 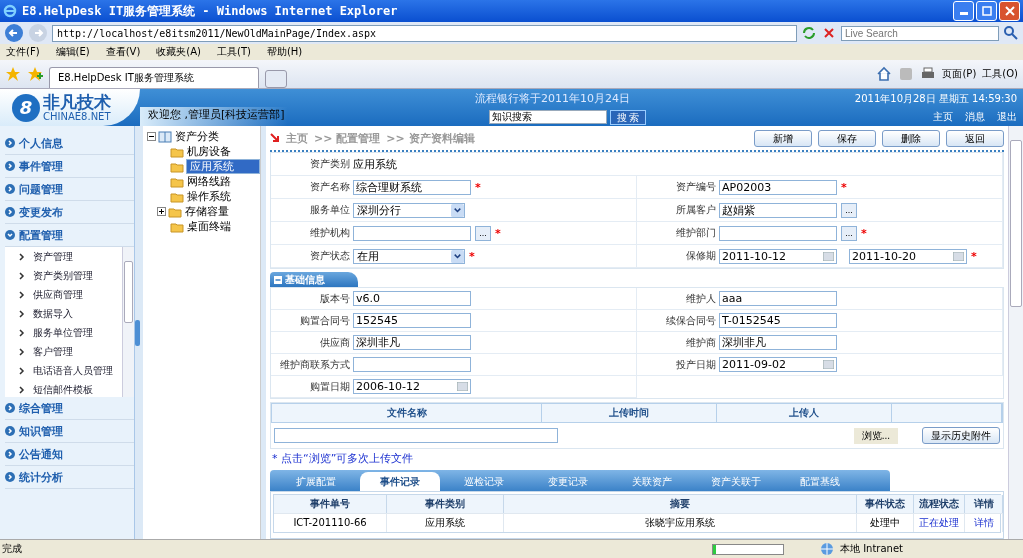 What do you see at coordinates (920, 33) in the screenshot?
I see `search-field: Live Search` at bounding box center [920, 33].